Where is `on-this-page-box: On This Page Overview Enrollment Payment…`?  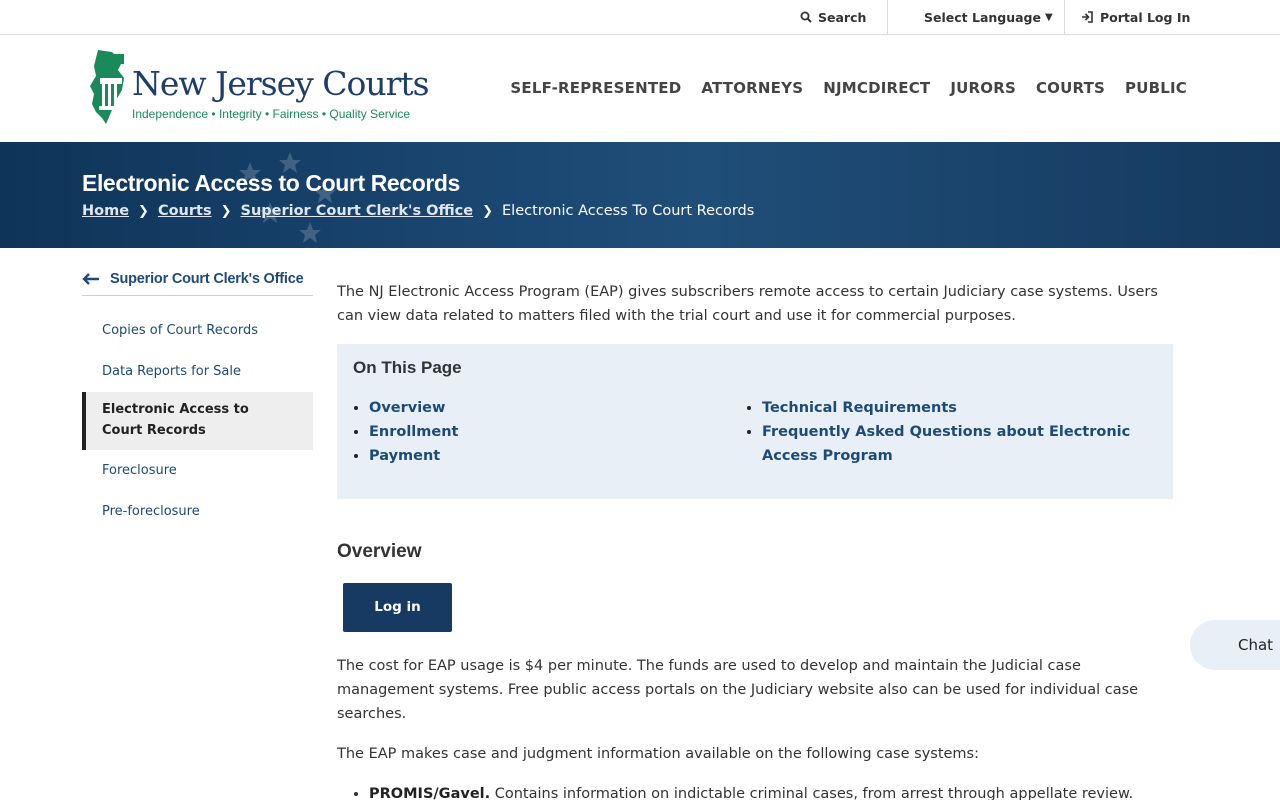
on-this-page-box: On This Page Overview Enrollment Payment… is located at coordinates (755, 421).